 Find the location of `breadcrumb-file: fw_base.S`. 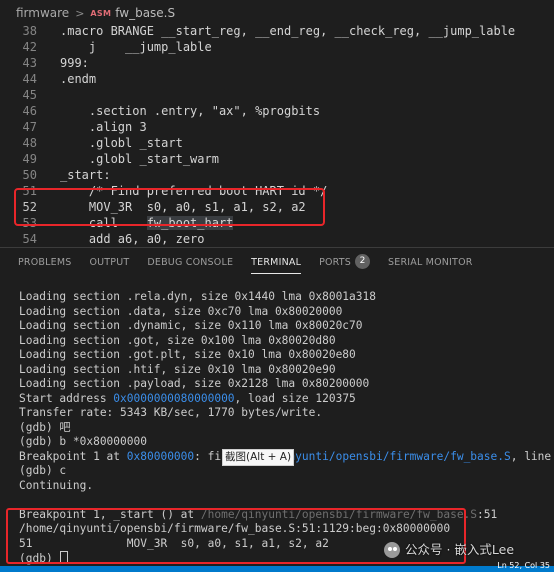

breadcrumb-file: fw_base.S is located at coordinates (145, 13).